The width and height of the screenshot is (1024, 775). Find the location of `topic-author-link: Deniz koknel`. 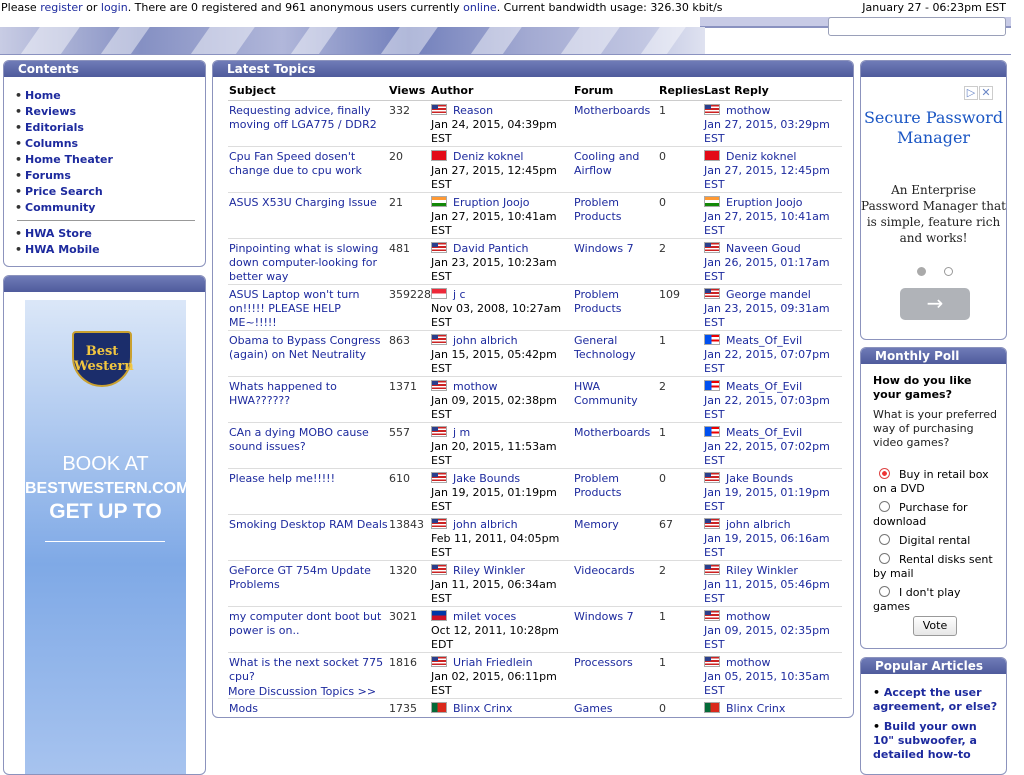

topic-author-link: Deniz koknel is located at coordinates (488, 156).